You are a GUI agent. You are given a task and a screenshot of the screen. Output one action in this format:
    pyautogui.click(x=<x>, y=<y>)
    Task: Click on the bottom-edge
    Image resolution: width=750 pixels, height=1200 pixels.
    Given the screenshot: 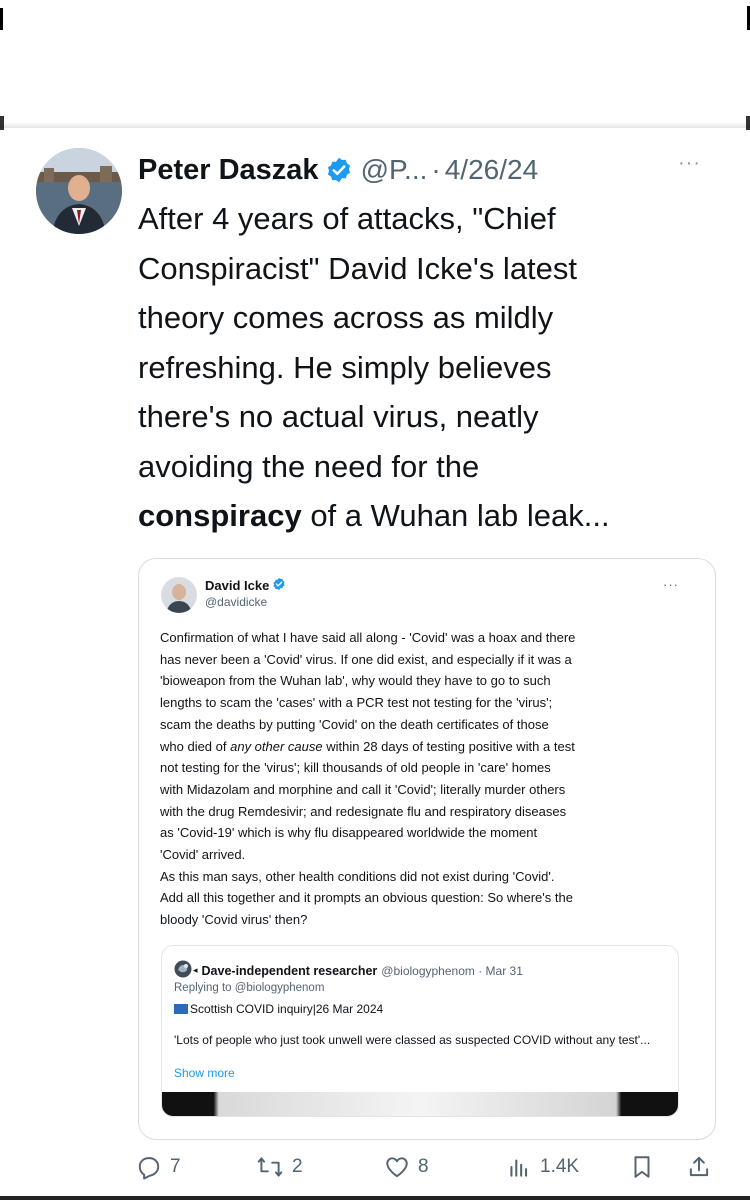 What is the action you would take?
    pyautogui.click(x=375, y=1198)
    